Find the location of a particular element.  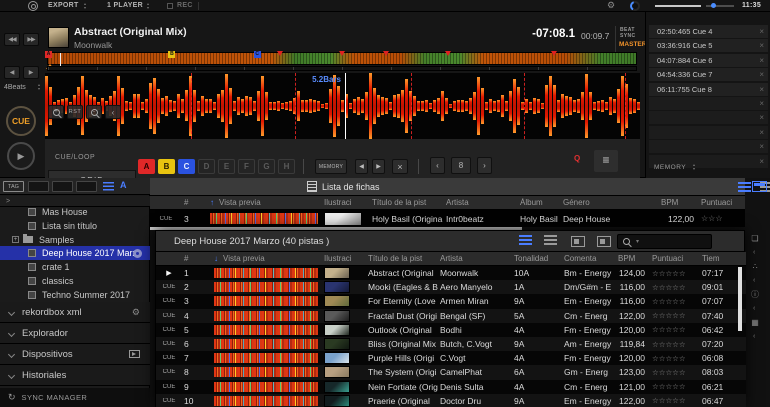

cue-button: CUE is located at coordinates (21, 121).